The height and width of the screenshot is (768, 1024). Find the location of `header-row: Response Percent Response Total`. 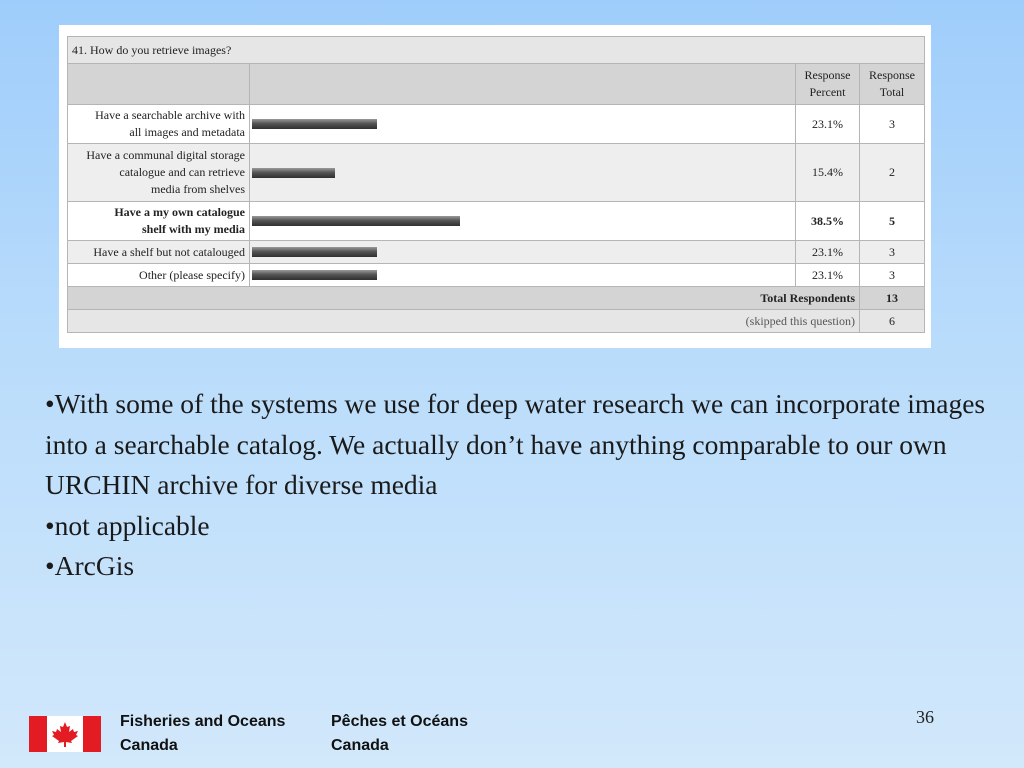

header-row: Response Percent Response Total is located at coordinates (496, 84).